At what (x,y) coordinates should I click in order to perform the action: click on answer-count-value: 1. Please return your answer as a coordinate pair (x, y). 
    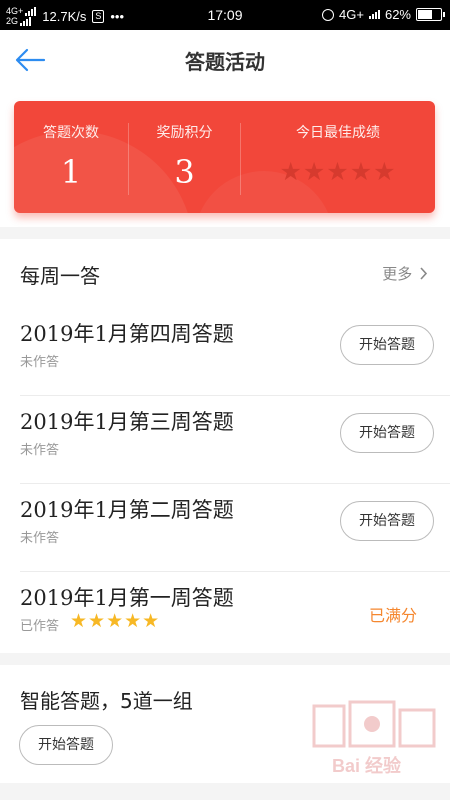
    Looking at the image, I should click on (71, 172).